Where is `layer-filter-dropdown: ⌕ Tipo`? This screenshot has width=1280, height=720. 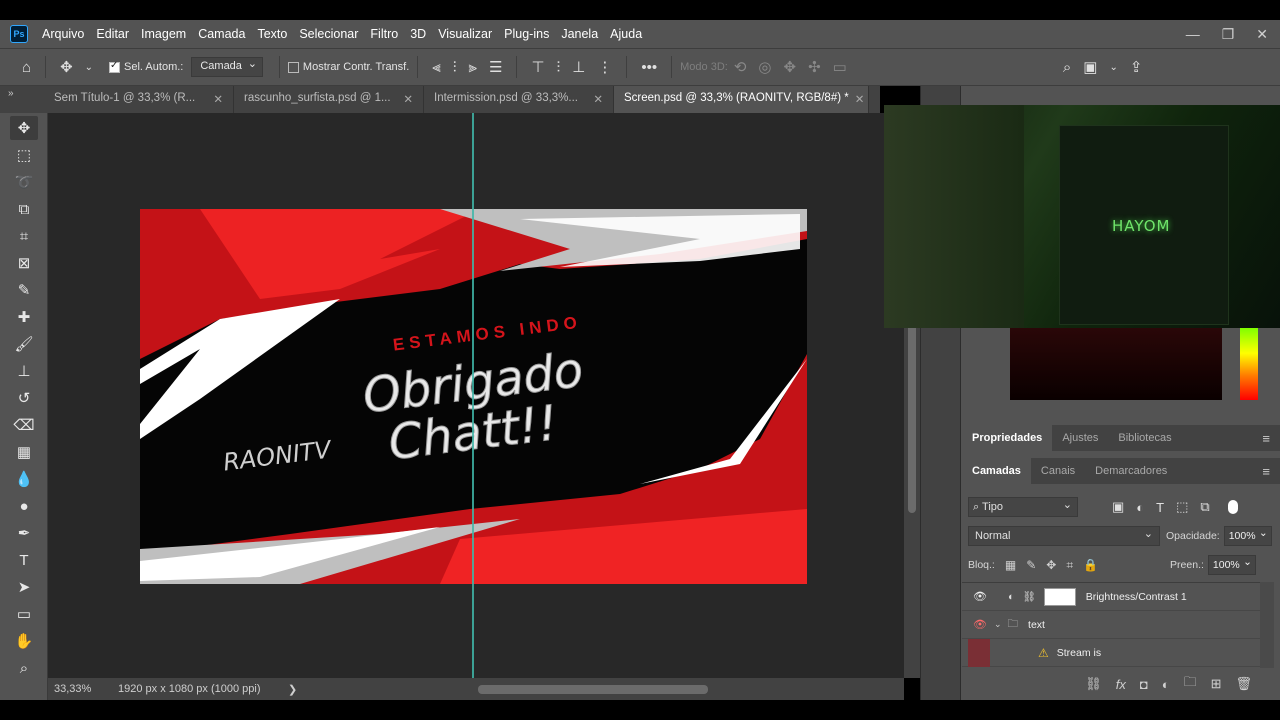 layer-filter-dropdown: ⌕ Tipo is located at coordinates (1023, 507).